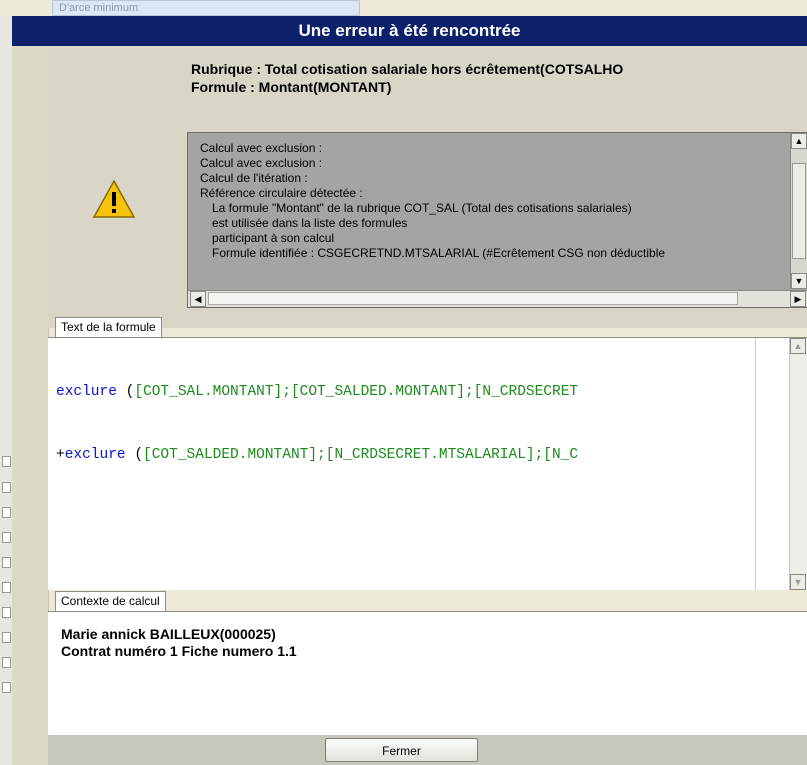 The image size is (807, 765). Describe the element at coordinates (254, 178) in the screenshot. I see `message-line: Calcul de l'itération :` at that location.